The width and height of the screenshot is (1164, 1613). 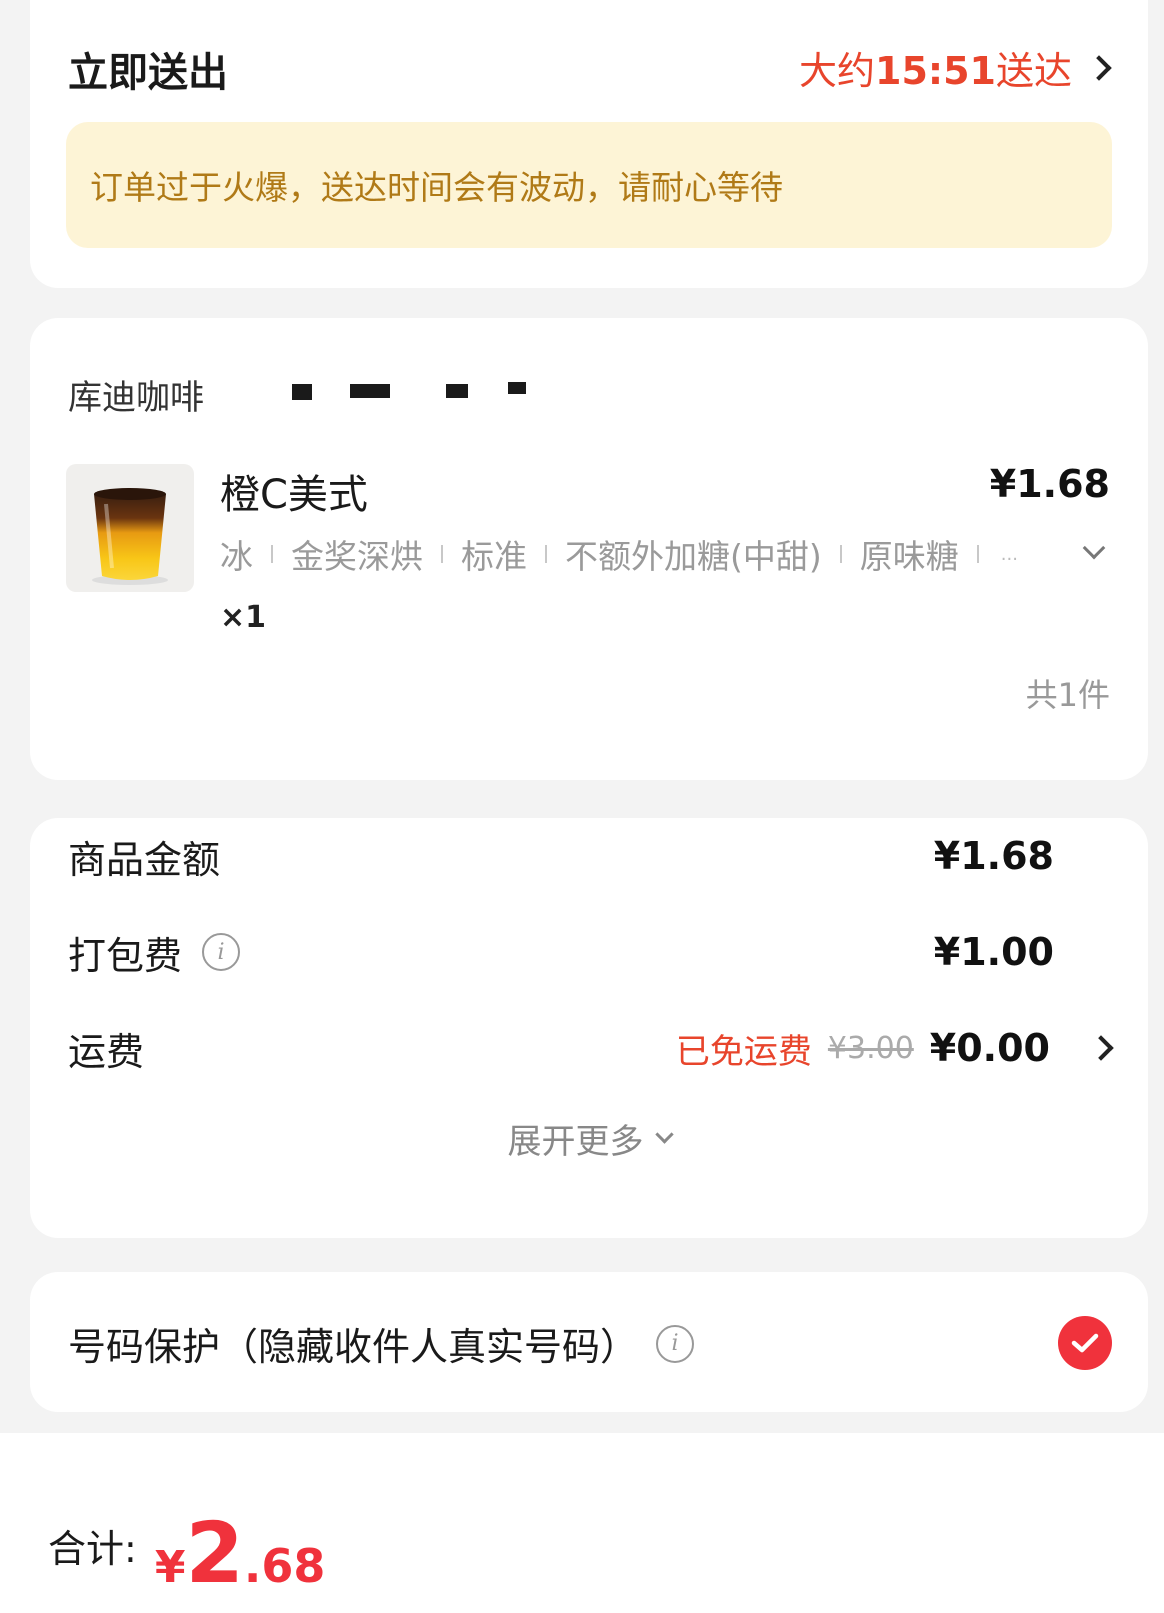 What do you see at coordinates (589, 856) in the screenshot?
I see `goods-amount-row: 商品金额 ¥1.68` at bounding box center [589, 856].